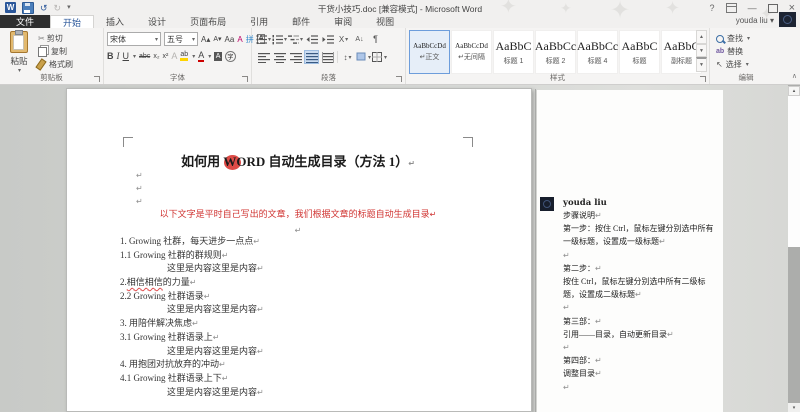 This screenshot has height=412, width=800. What do you see at coordinates (343, 21) in the screenshot?
I see `tab-review: 审阅` at bounding box center [343, 21].